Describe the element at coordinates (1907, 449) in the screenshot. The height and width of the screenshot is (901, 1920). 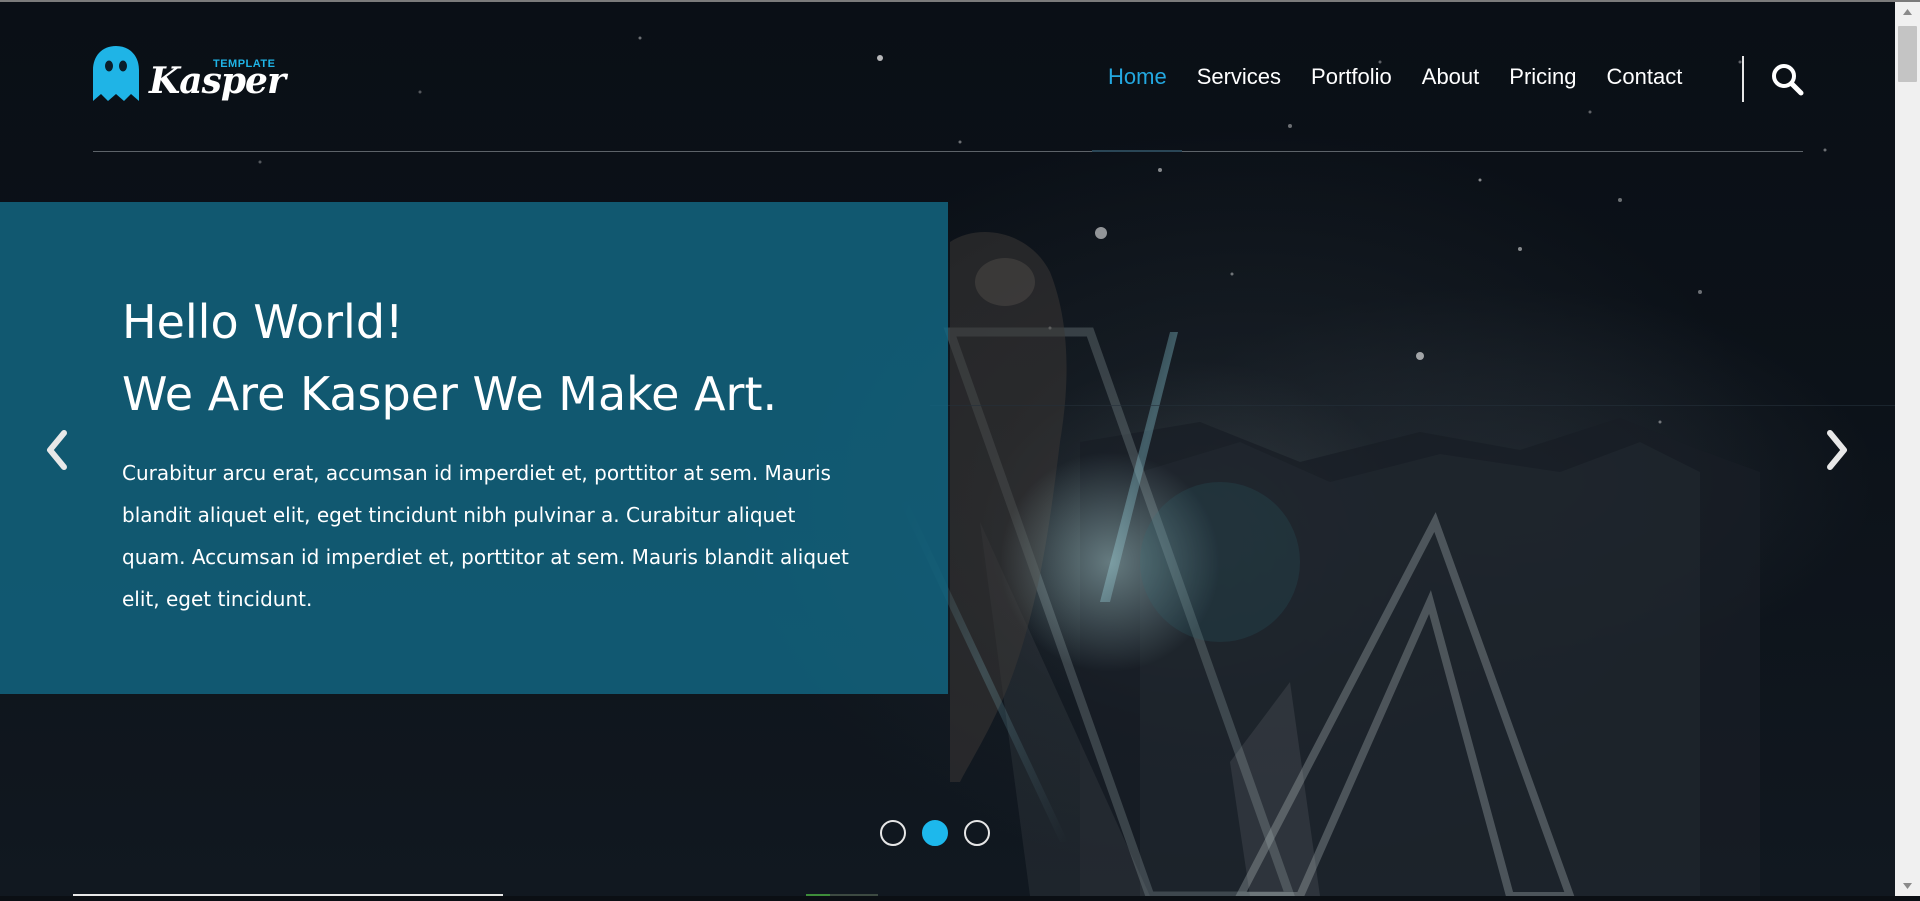
I see `vertical-scrollbar` at that location.